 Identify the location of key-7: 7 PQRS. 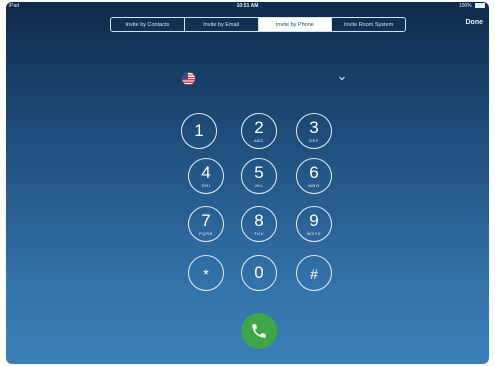
(206, 224).